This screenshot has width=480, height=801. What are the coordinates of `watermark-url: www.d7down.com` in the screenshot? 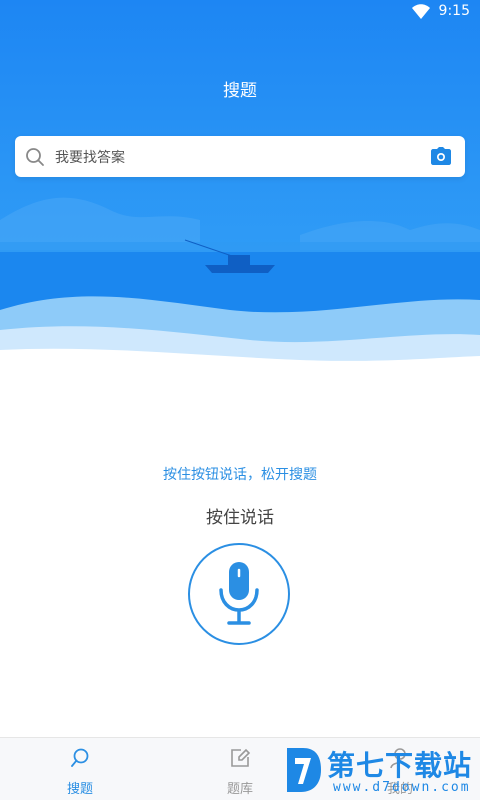 It's located at (402, 787).